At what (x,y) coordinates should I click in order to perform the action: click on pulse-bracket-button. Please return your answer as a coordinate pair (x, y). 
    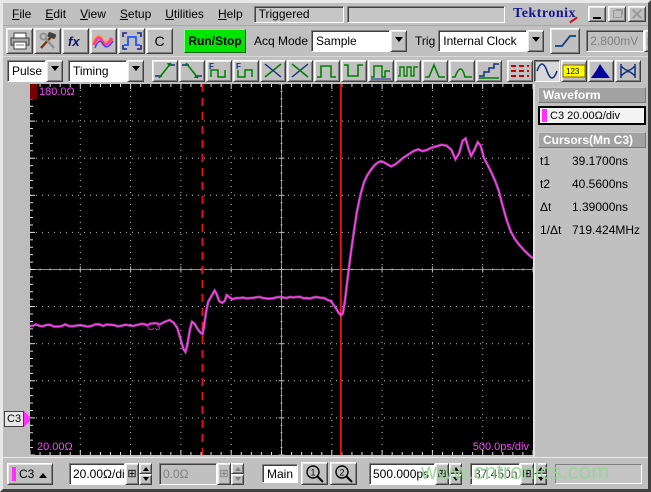
    Looking at the image, I should click on (131, 41).